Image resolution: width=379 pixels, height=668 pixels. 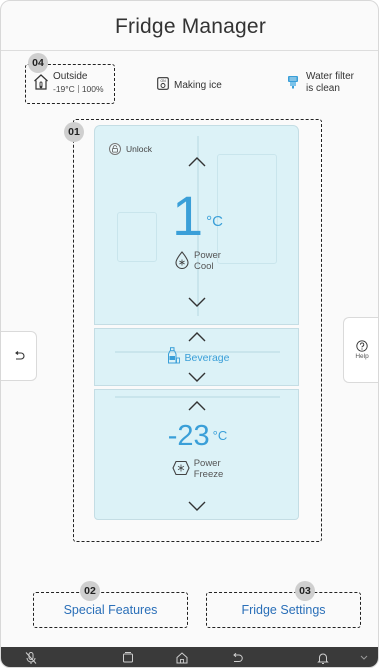 I want to click on help-icon, so click(x=362, y=346).